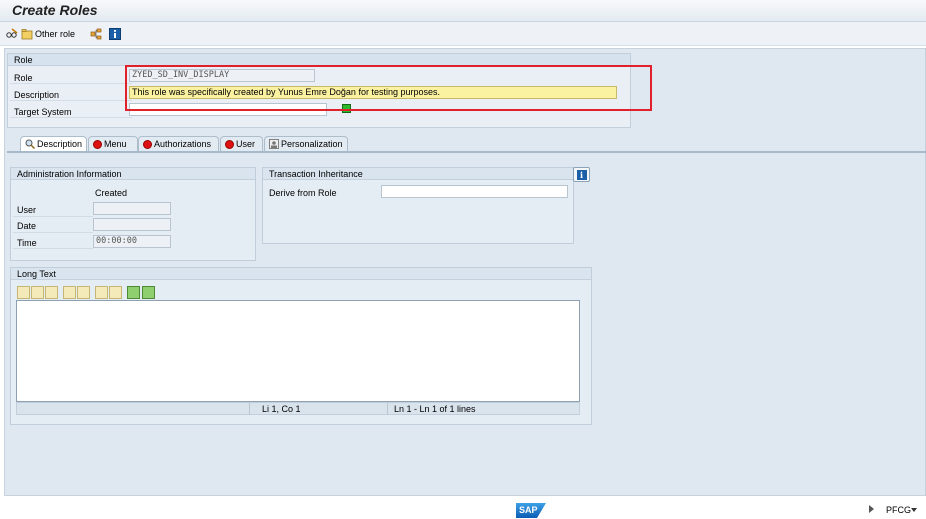 The width and height of the screenshot is (926, 519). What do you see at coordinates (51, 292) in the screenshot?
I see `paste-icon` at bounding box center [51, 292].